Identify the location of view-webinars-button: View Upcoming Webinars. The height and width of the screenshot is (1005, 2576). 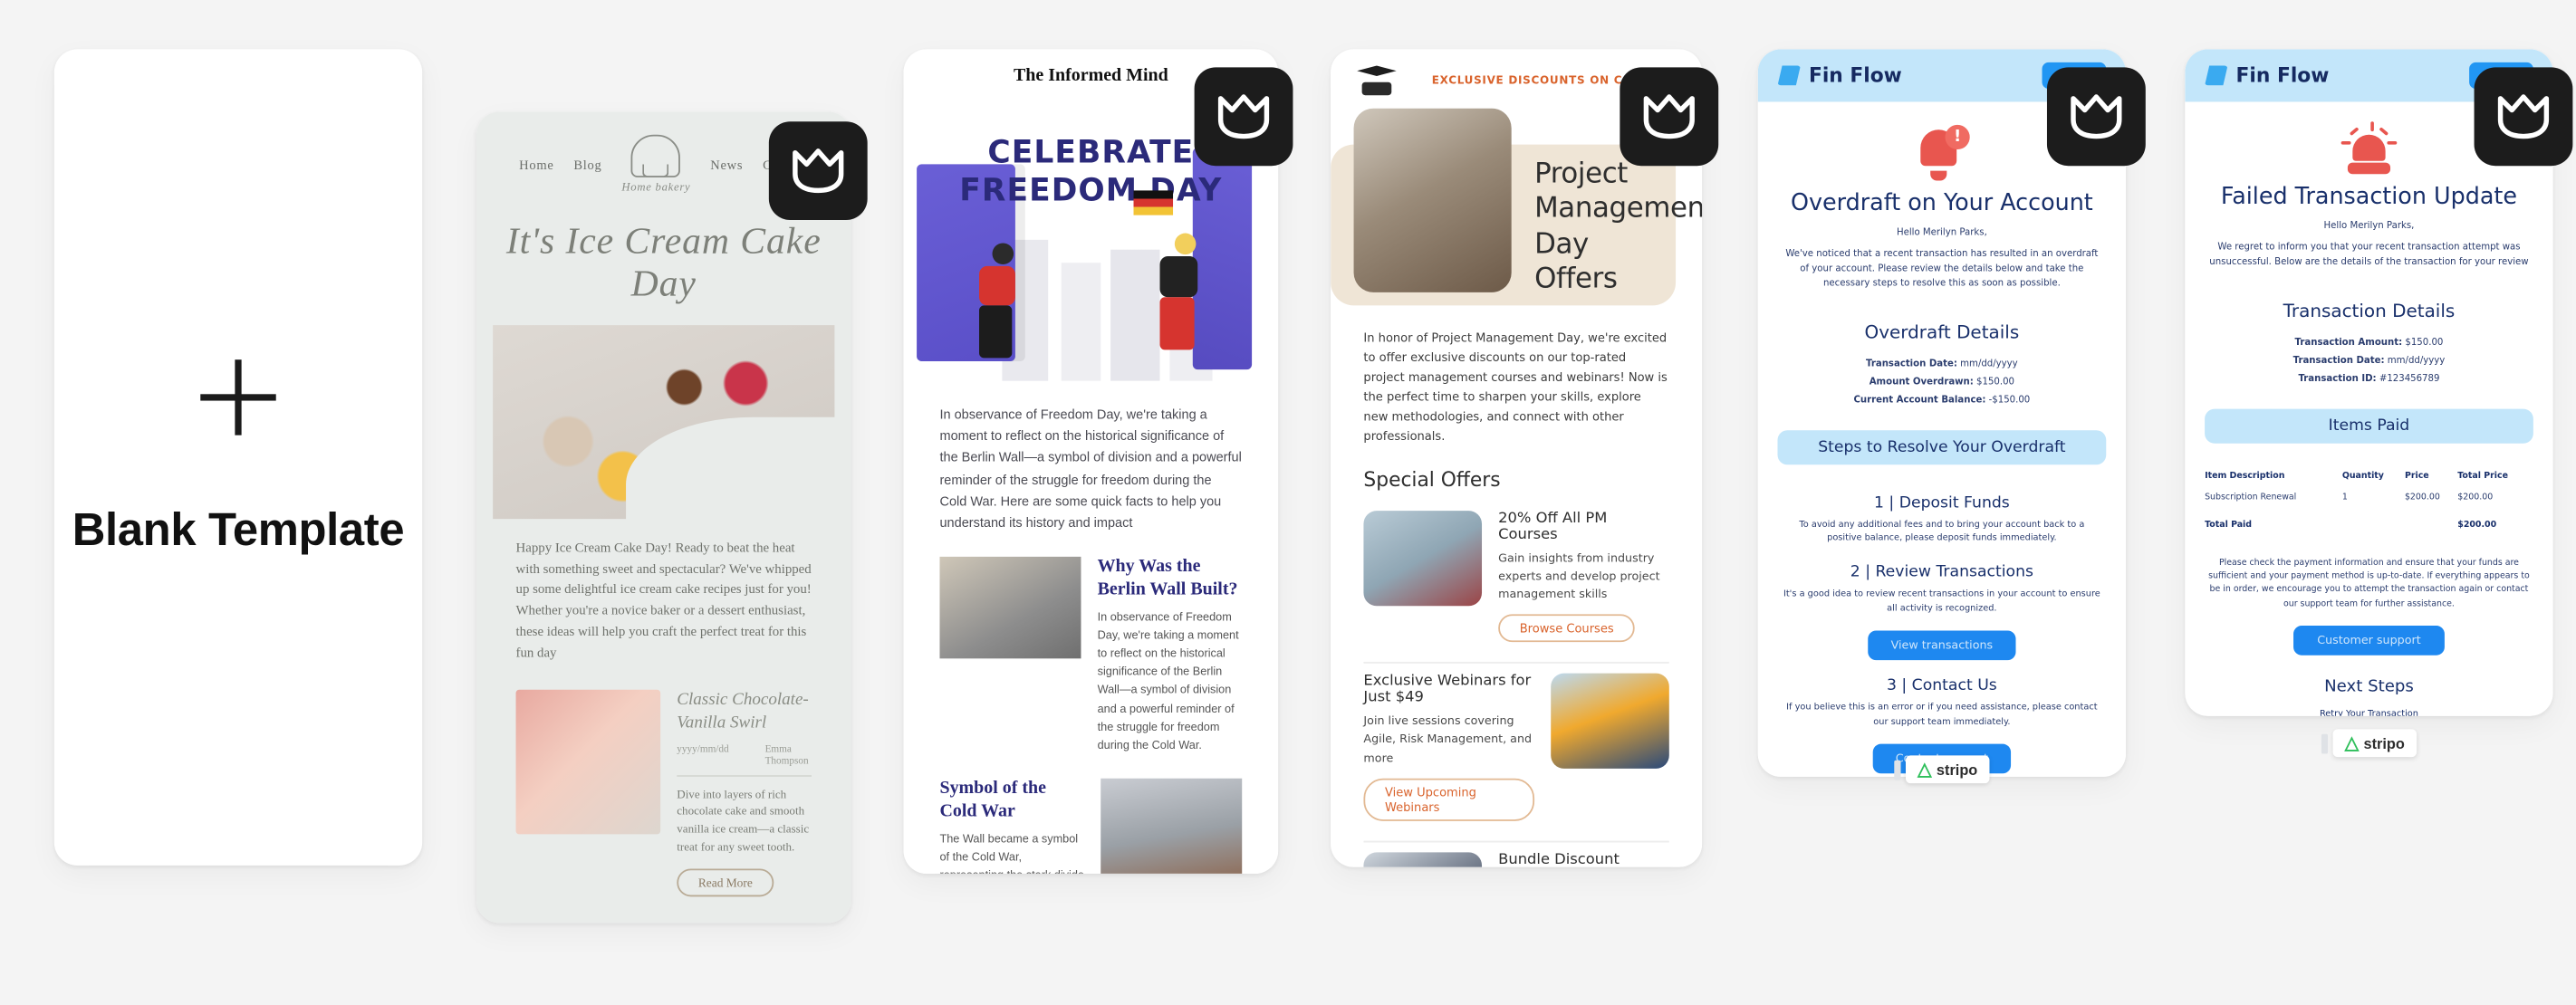
(1449, 799).